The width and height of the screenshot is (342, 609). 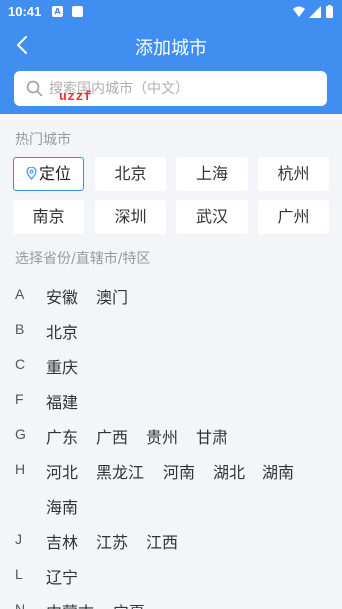 I want to click on status-time: 10:41, so click(x=25, y=11).